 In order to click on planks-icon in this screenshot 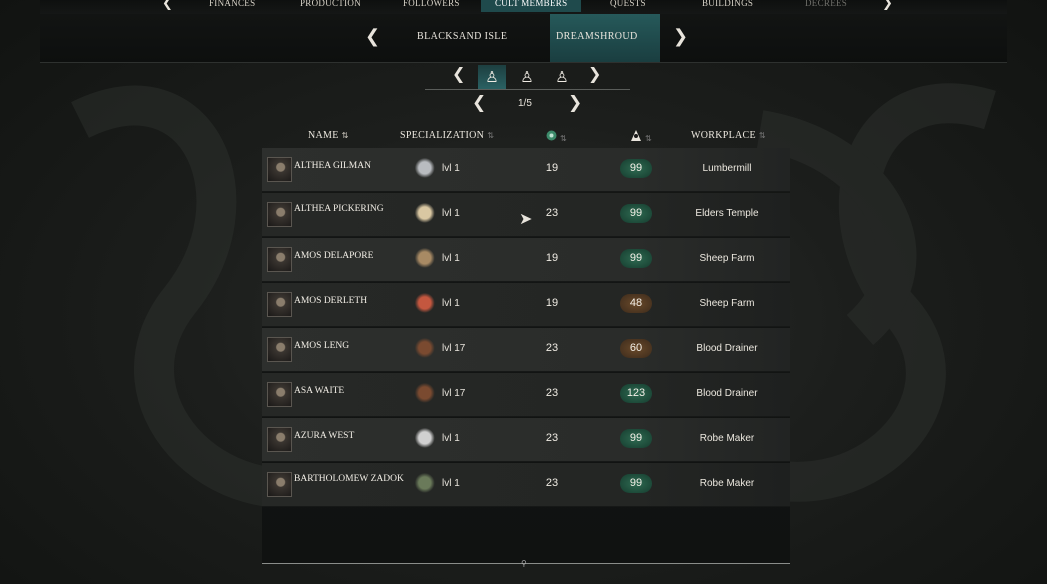, I will do `click(426, 259)`.